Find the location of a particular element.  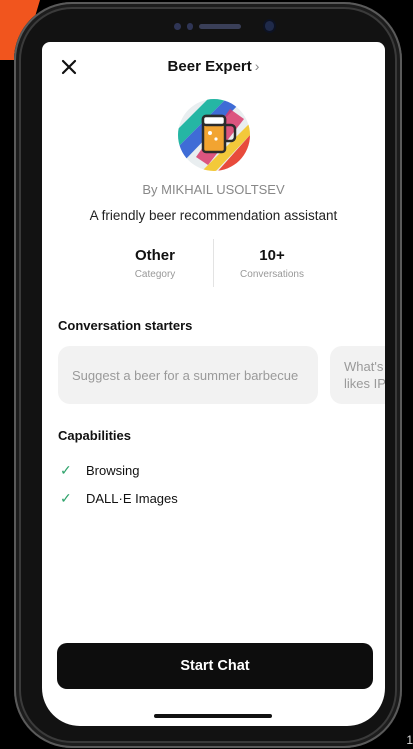

top-bar: Beer Expert › is located at coordinates (213, 67).